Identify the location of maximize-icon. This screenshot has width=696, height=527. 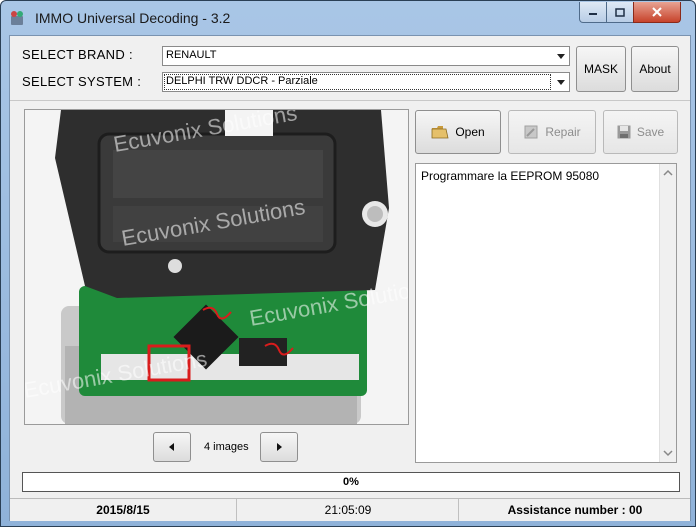
(620, 12).